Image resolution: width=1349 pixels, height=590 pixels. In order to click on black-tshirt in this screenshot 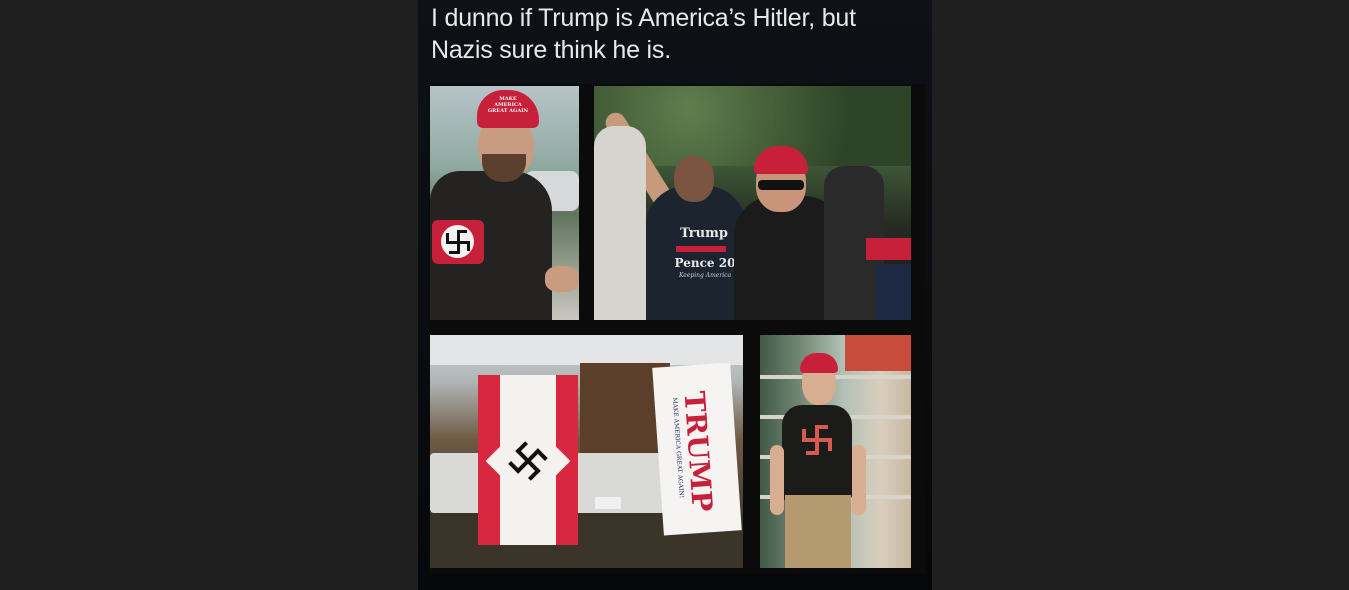, I will do `click(817, 453)`.